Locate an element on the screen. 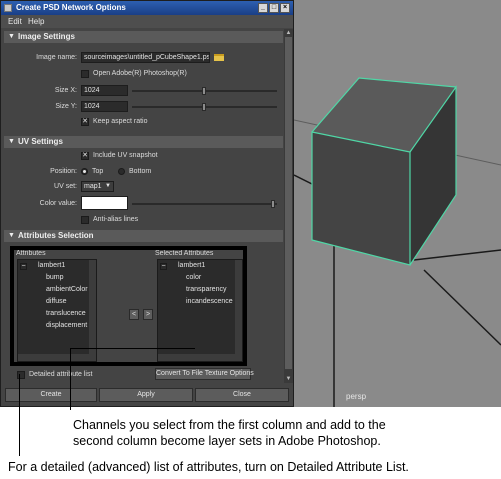 The height and width of the screenshot is (479, 501). image-name-label: Image name: is located at coordinates (56, 57).